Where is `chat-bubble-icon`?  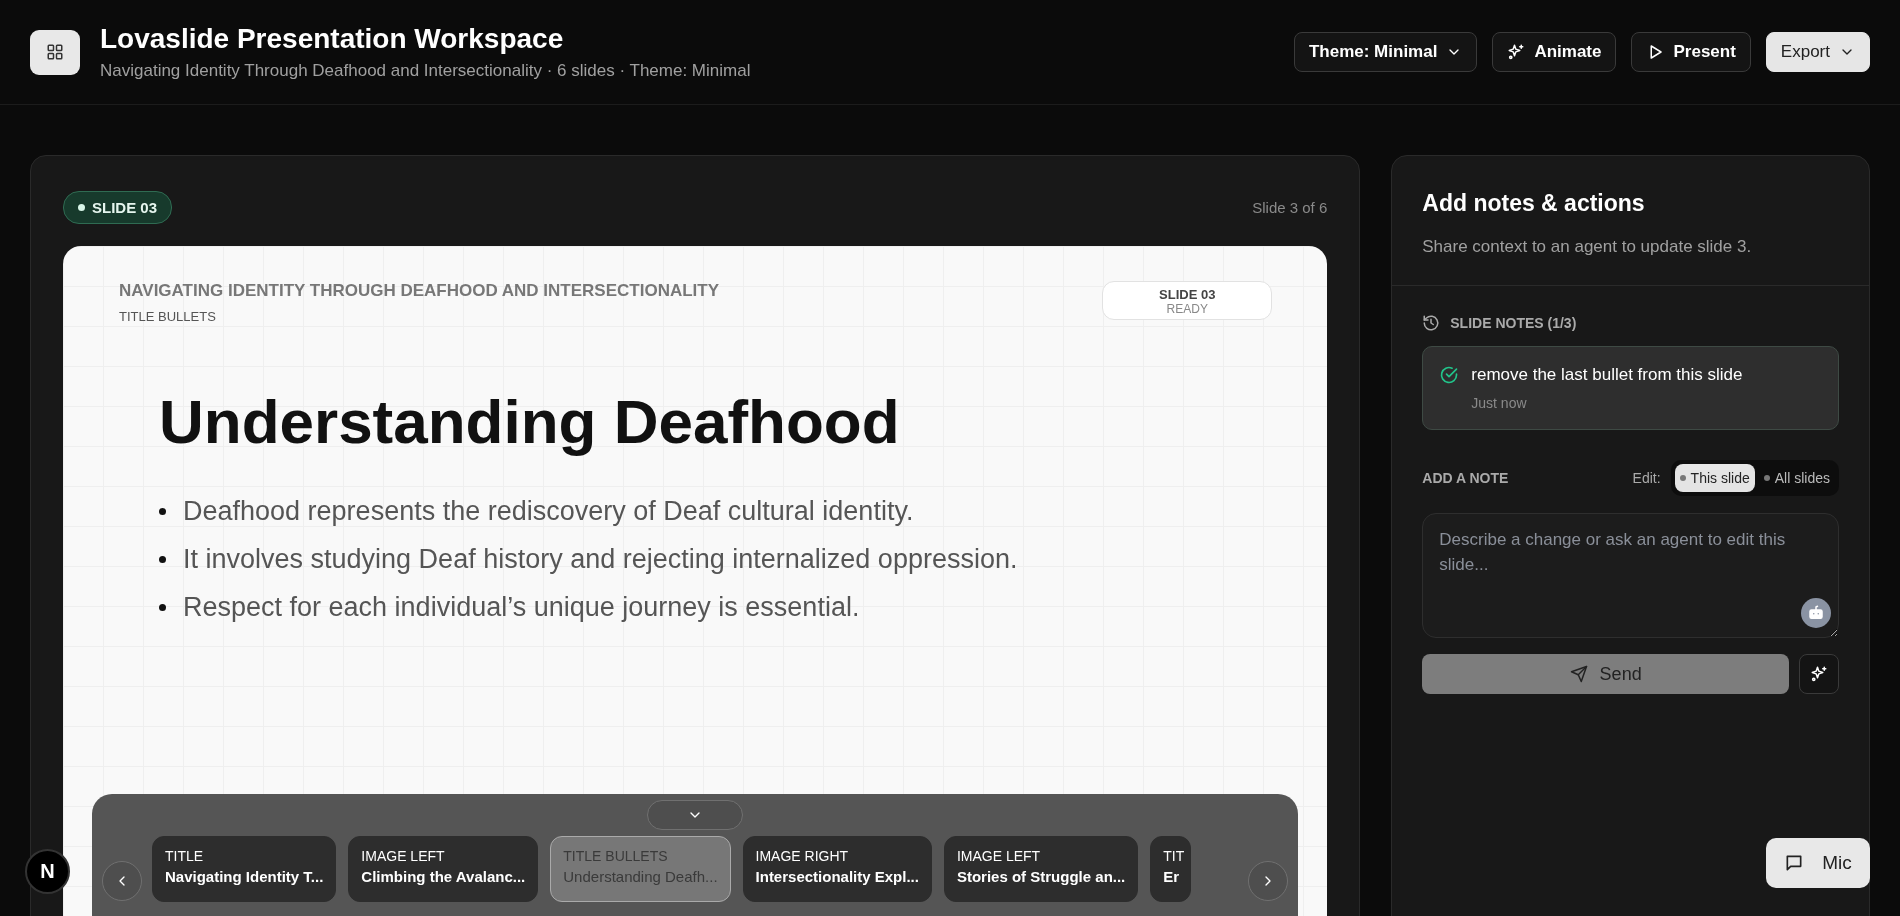 chat-bubble-icon is located at coordinates (1794, 863).